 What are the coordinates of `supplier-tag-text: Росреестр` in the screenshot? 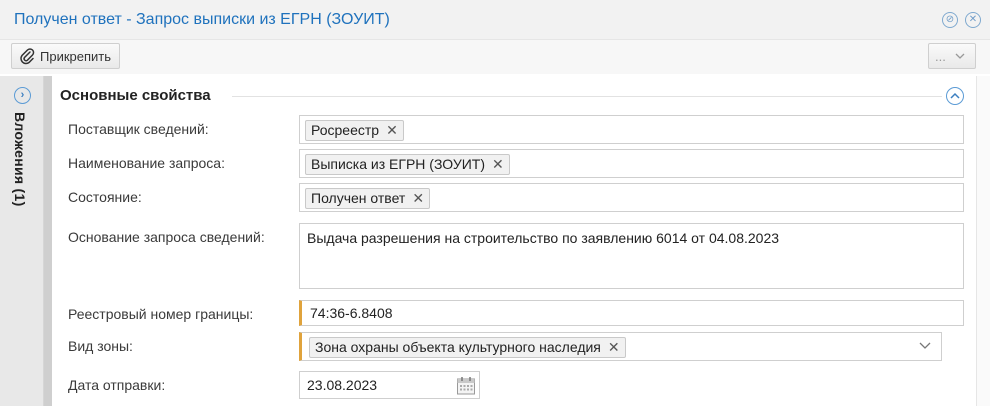 It's located at (345, 130).